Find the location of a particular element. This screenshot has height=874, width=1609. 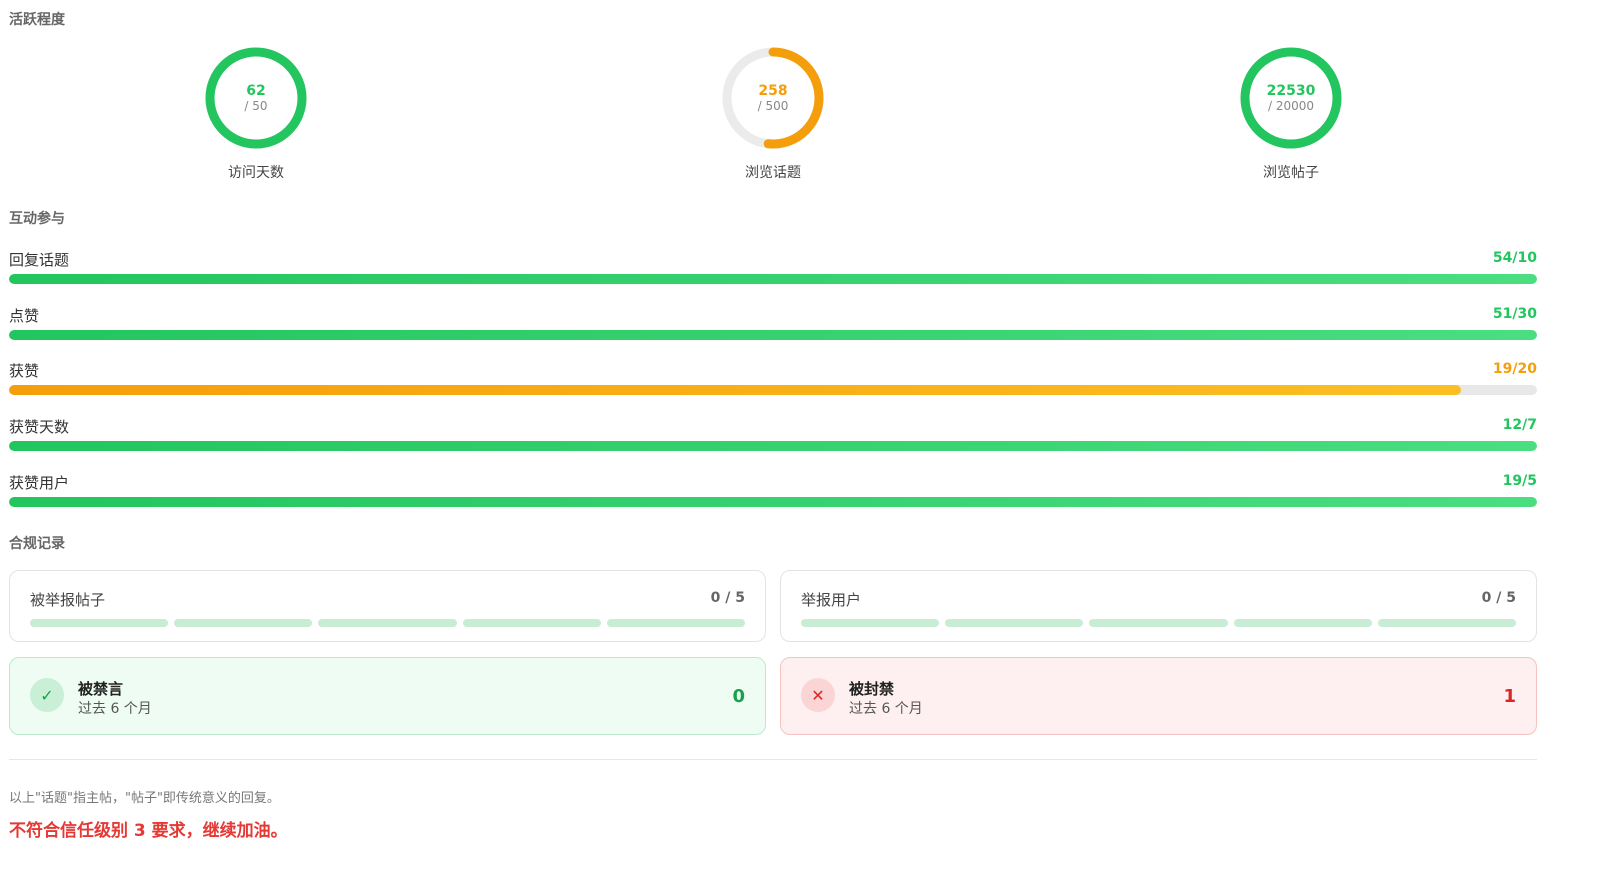

ring-posts-viewed: 22530 / 20000 浏览帖子 is located at coordinates (1291, 116).